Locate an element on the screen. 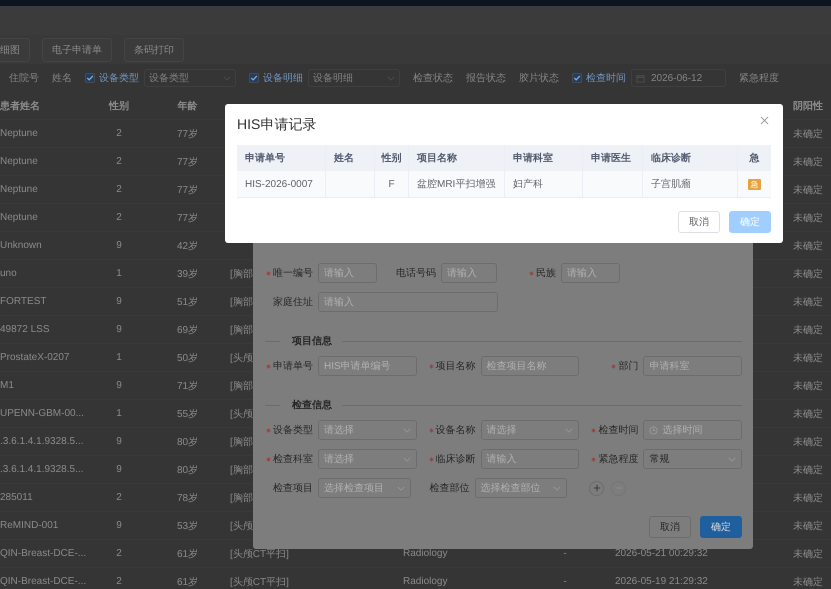 Image resolution: width=831 pixels, height=589 pixels. table-cell-text: 50岁 is located at coordinates (188, 358).